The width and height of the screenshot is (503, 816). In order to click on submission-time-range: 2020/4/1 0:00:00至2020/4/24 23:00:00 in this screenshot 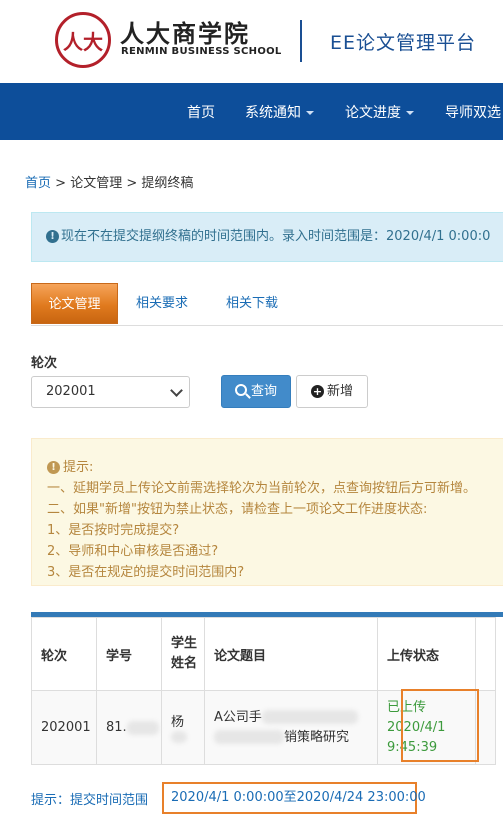, I will do `click(294, 798)`.